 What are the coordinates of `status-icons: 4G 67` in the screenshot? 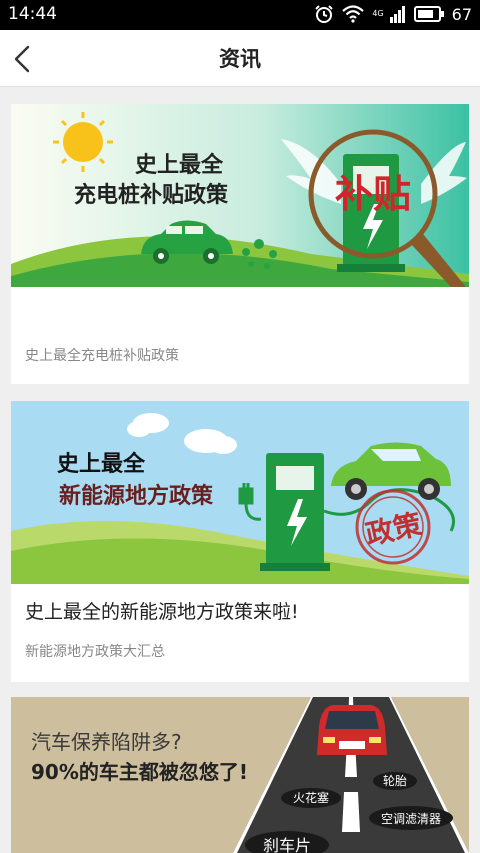 It's located at (393, 14).